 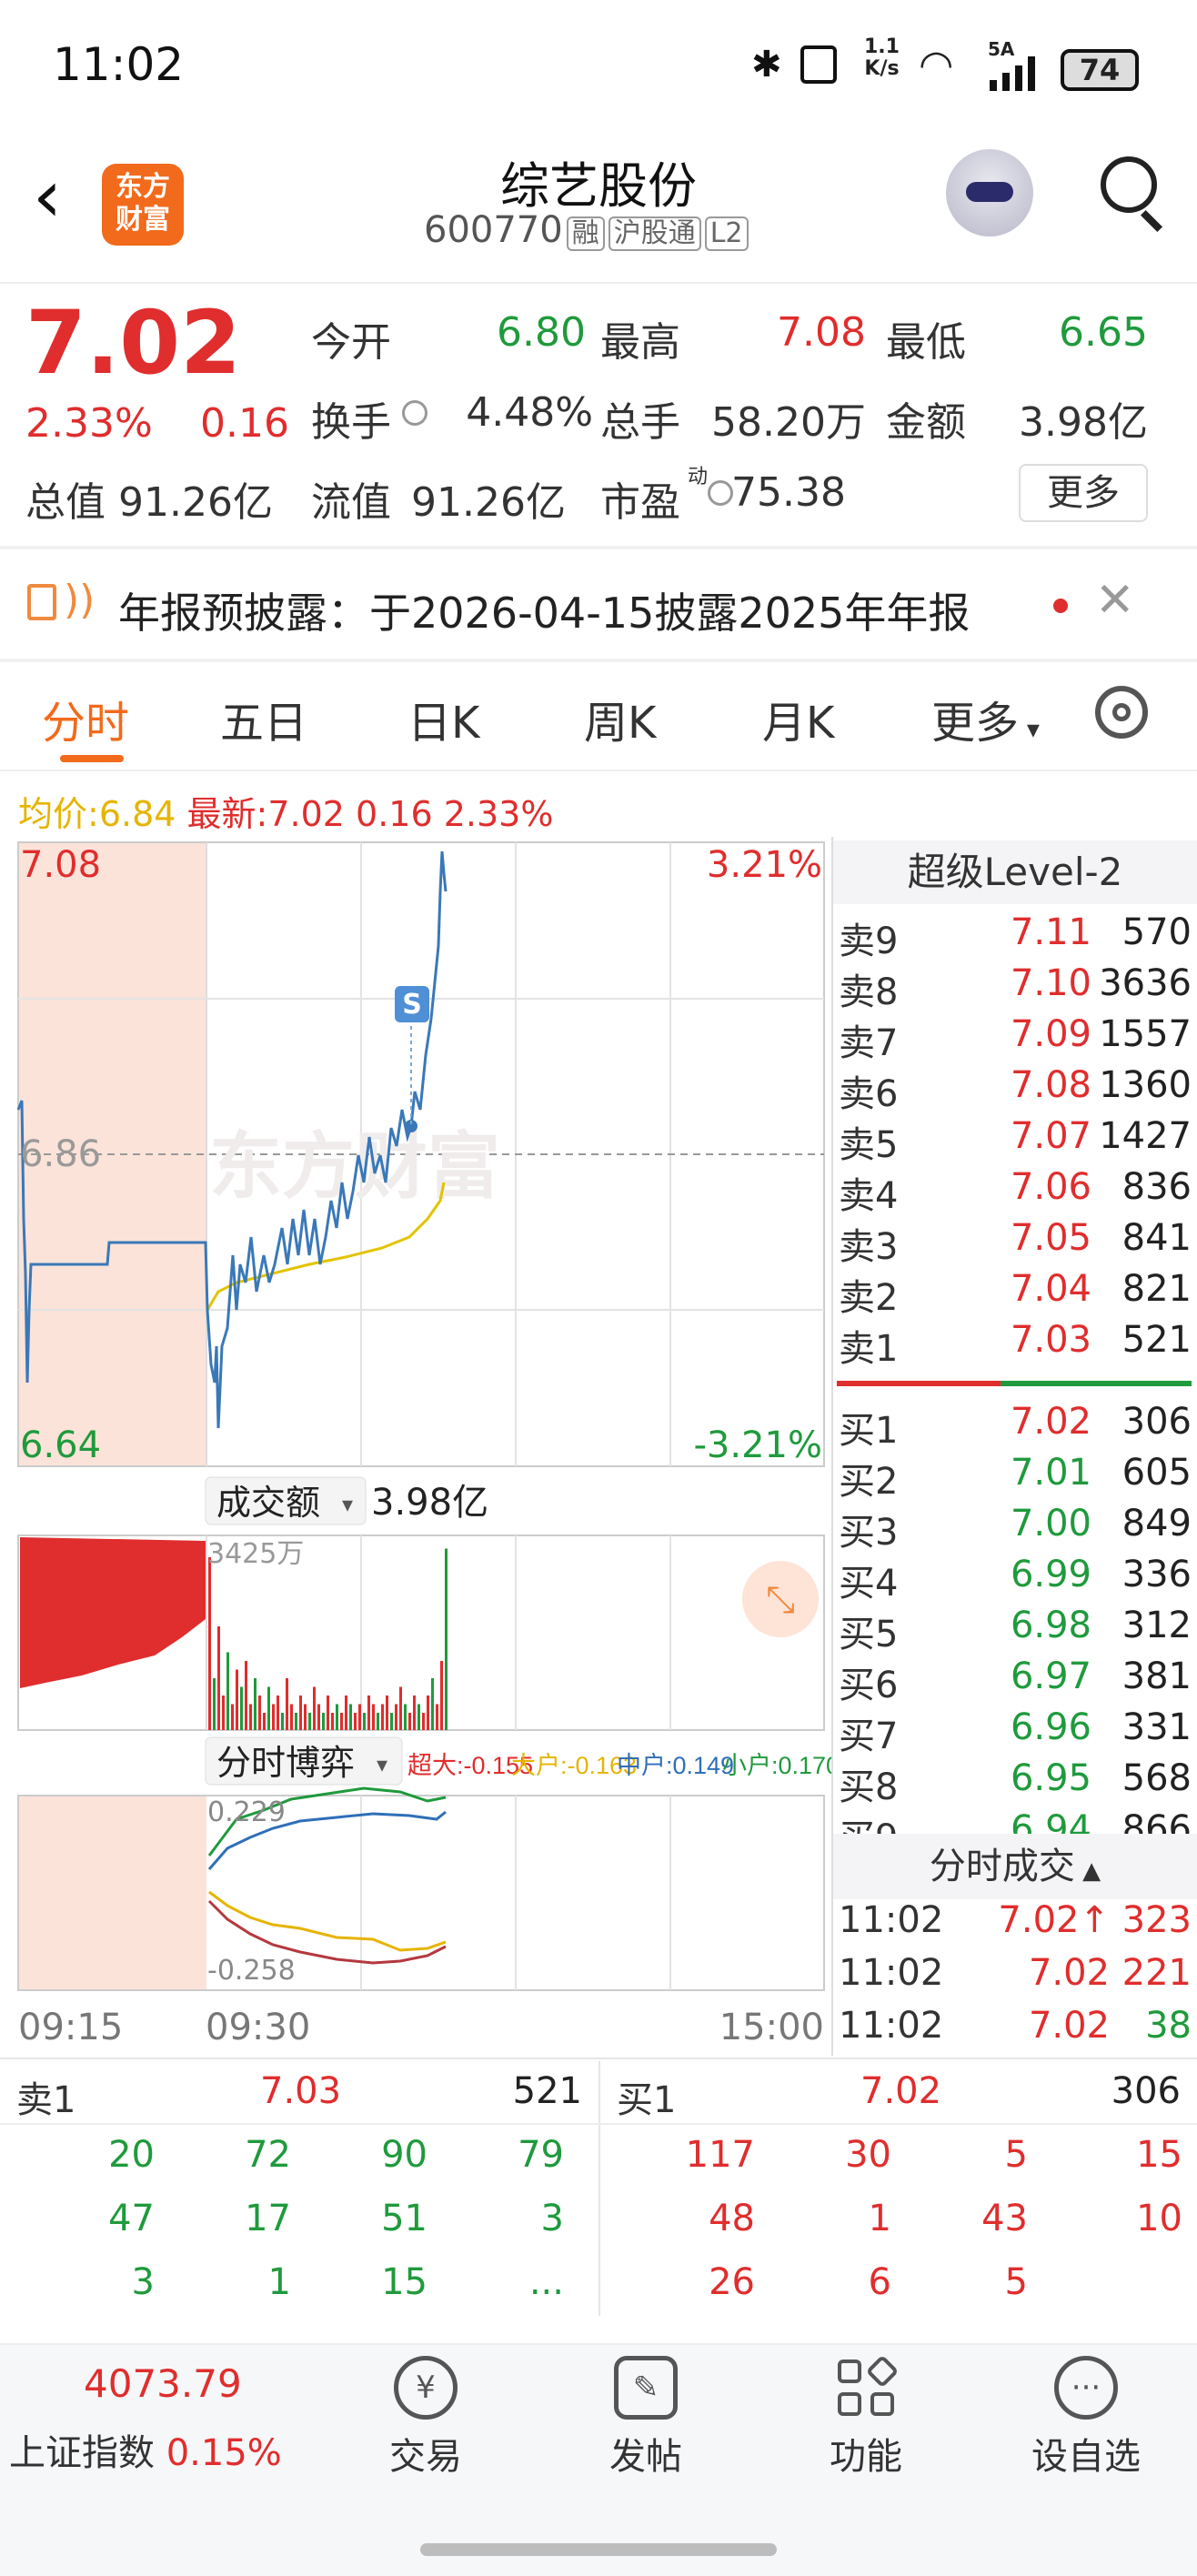 I want to click on level-label: 买7, so click(x=869, y=1736).